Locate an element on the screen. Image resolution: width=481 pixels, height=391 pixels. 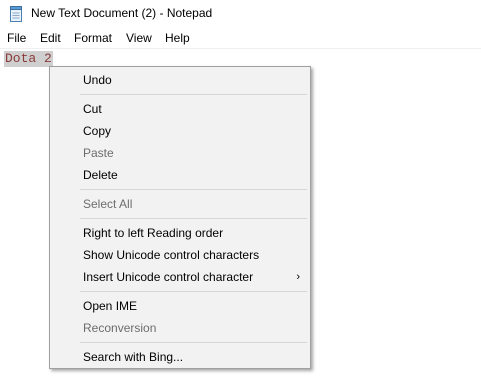
insert-unicode-label: Insert Unicode control character is located at coordinates (168, 277).